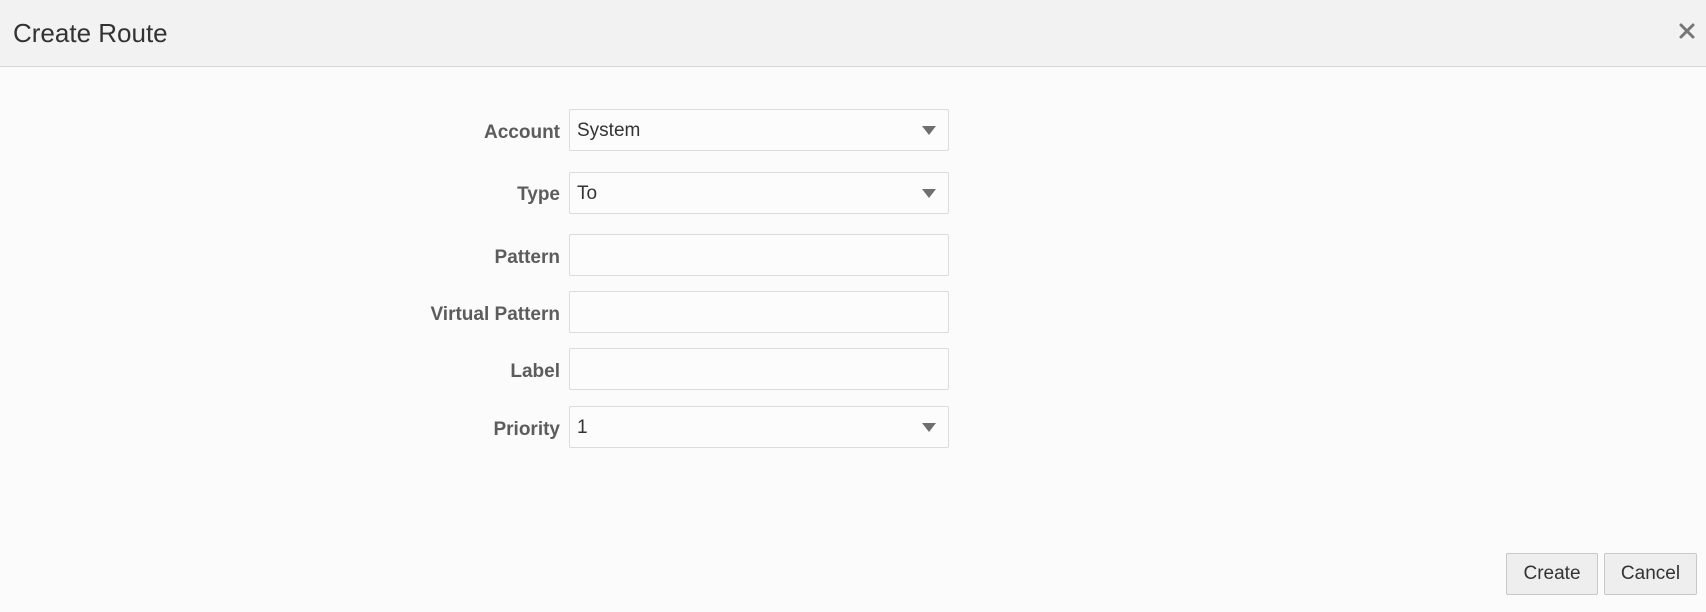 The width and height of the screenshot is (1706, 612). I want to click on route-label-label: Label, so click(535, 371).